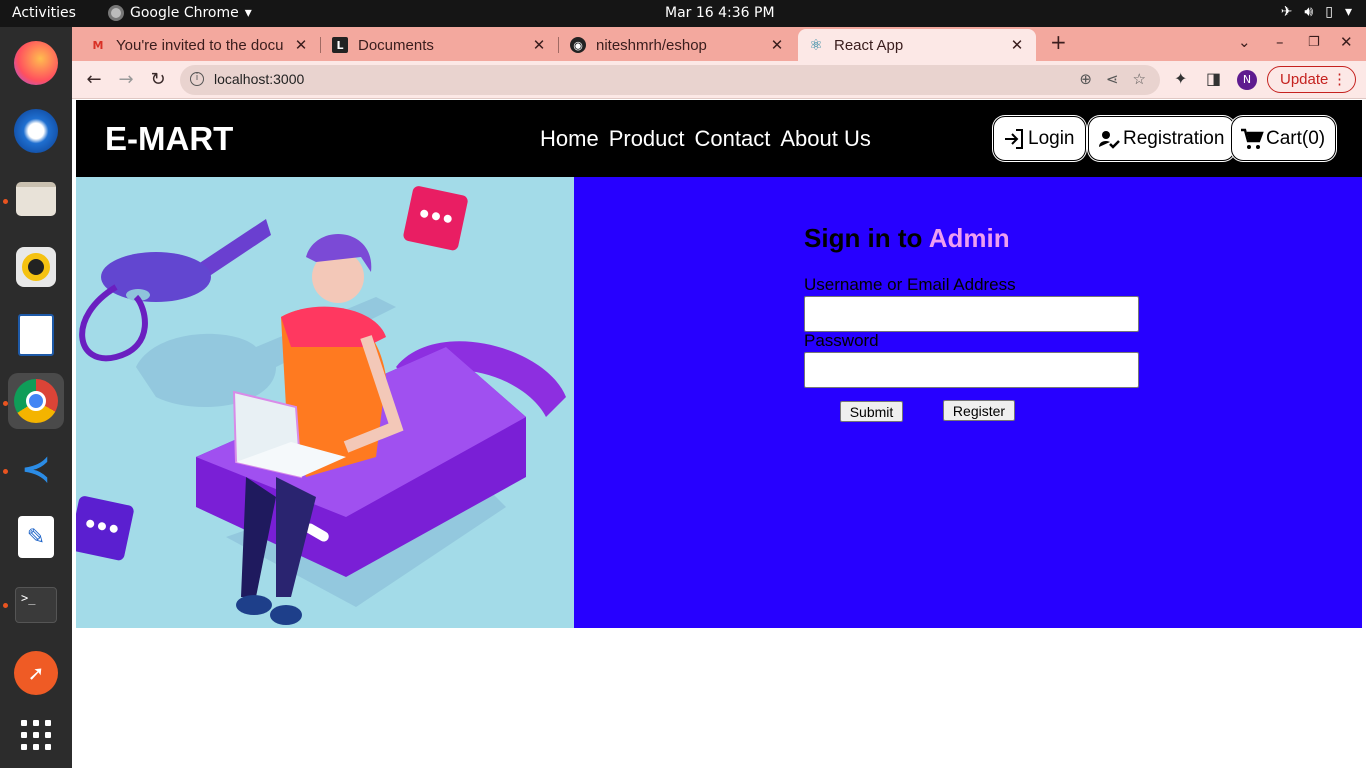 Image resolution: width=1366 pixels, height=768 pixels. Describe the element at coordinates (578, 45) in the screenshot. I see `github-icon: ◉` at that location.